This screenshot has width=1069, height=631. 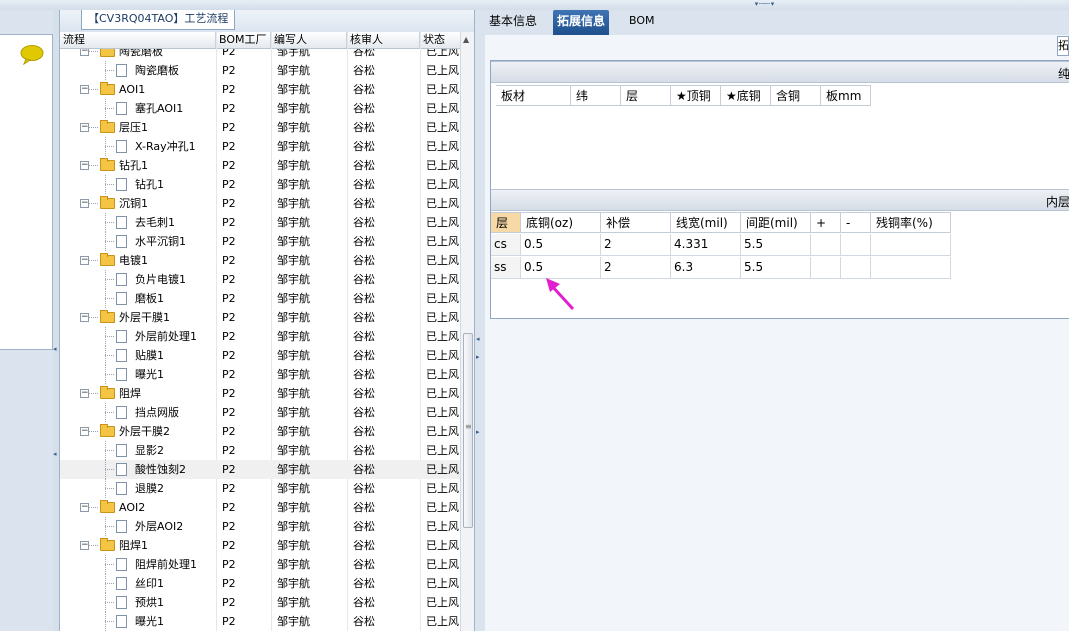 I want to click on table-row: − AOI2 P2 邹宇航 谷松 已上风, so click(x=260, y=507).